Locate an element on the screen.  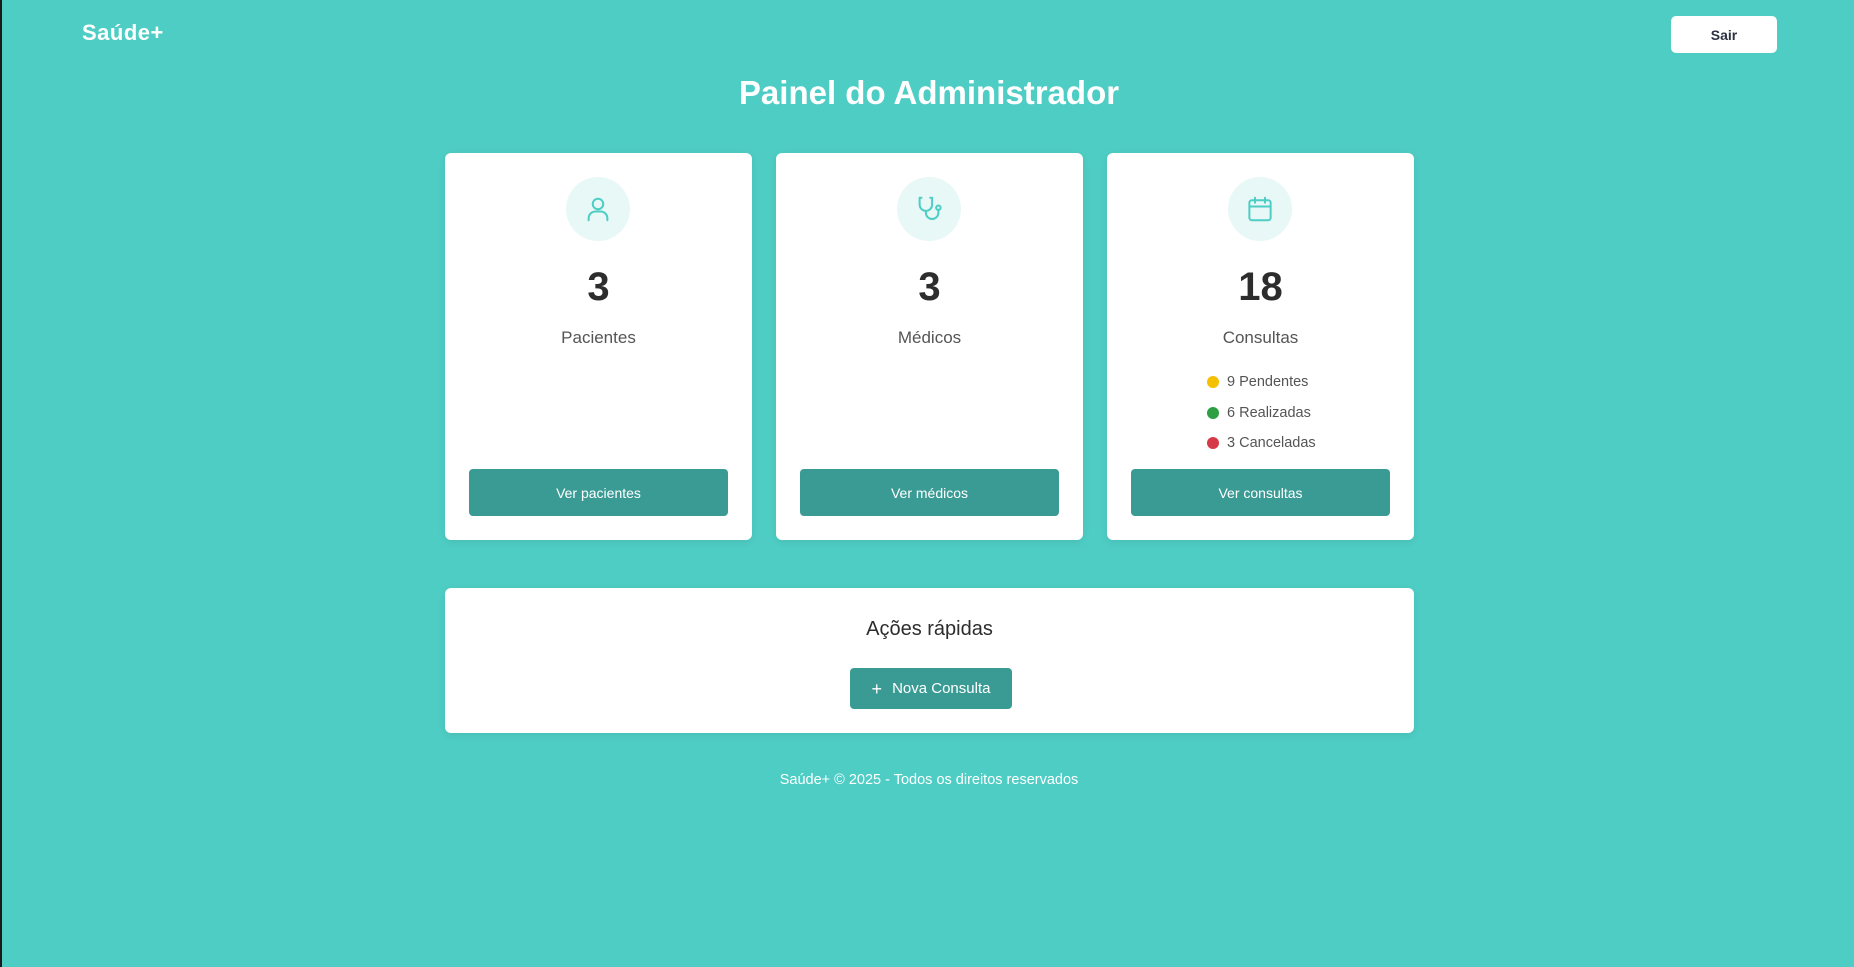
top-navbar: Saúde+ Sair is located at coordinates (928, 34).